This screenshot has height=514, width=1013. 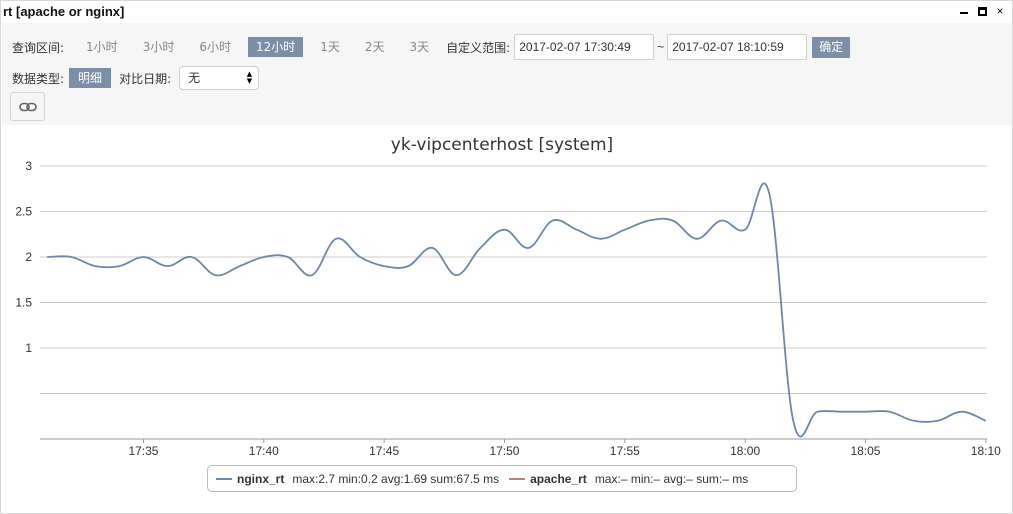 I want to click on window-controls: ×, so click(x=982, y=11).